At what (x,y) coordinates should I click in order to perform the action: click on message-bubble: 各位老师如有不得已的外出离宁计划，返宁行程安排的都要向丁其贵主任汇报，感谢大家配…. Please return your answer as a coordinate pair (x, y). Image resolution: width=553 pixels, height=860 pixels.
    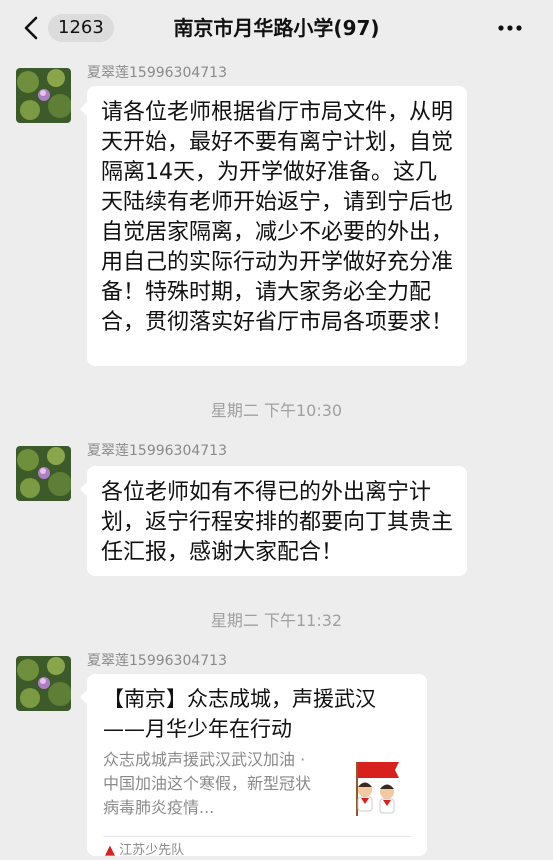
    Looking at the image, I should click on (273, 521).